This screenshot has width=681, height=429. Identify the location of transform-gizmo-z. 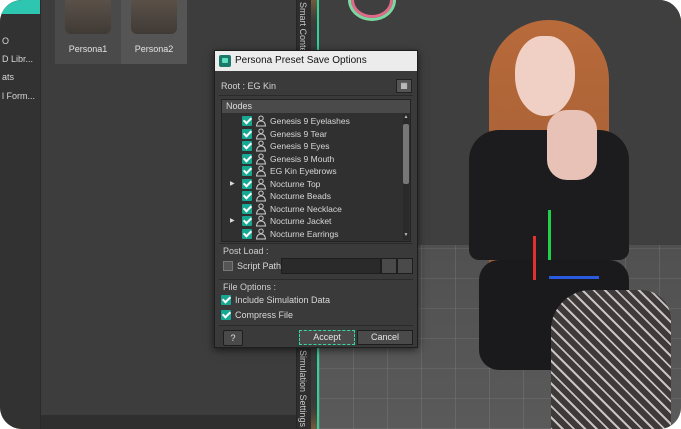
(574, 277).